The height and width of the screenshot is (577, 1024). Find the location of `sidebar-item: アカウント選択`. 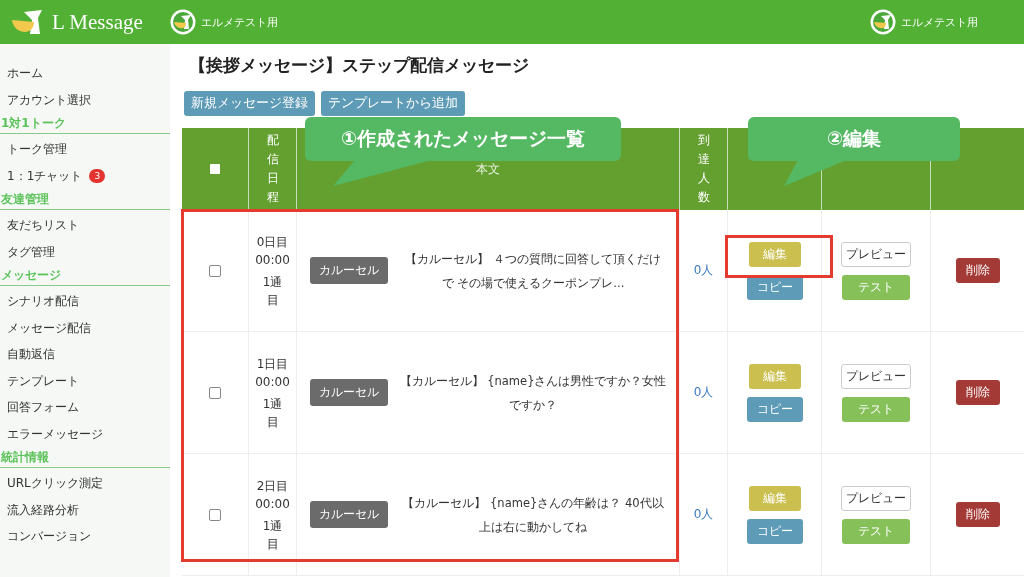

sidebar-item: アカウント選択 is located at coordinates (85, 99).